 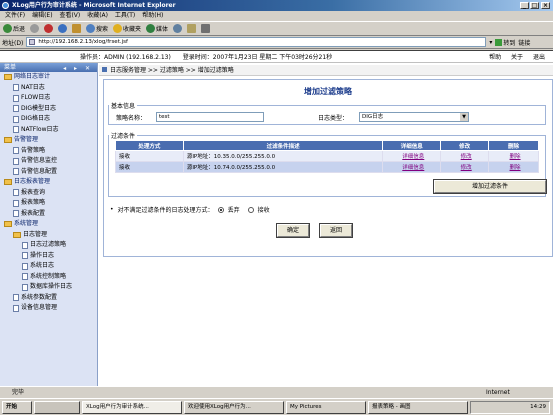 I want to click on sidebar-item: DIG格日志, so click(x=48, y=119).